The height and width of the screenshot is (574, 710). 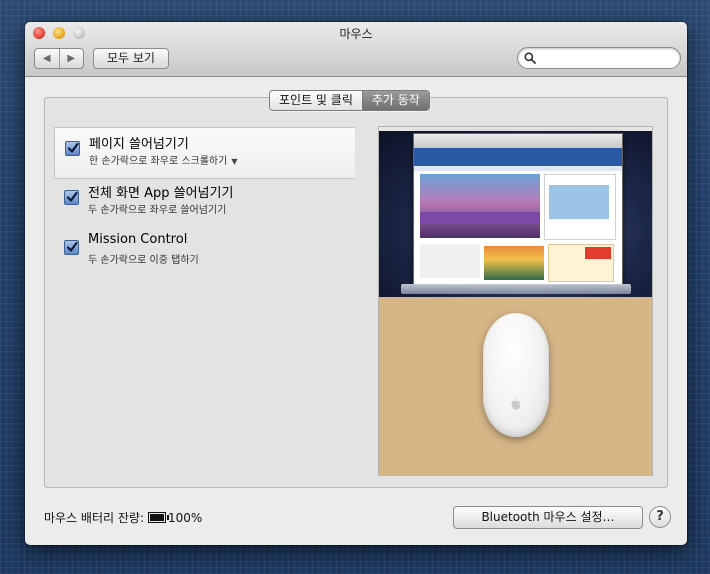 What do you see at coordinates (316, 100) in the screenshot?
I see `tab-point-and-click: 포인트 및 클릭` at bounding box center [316, 100].